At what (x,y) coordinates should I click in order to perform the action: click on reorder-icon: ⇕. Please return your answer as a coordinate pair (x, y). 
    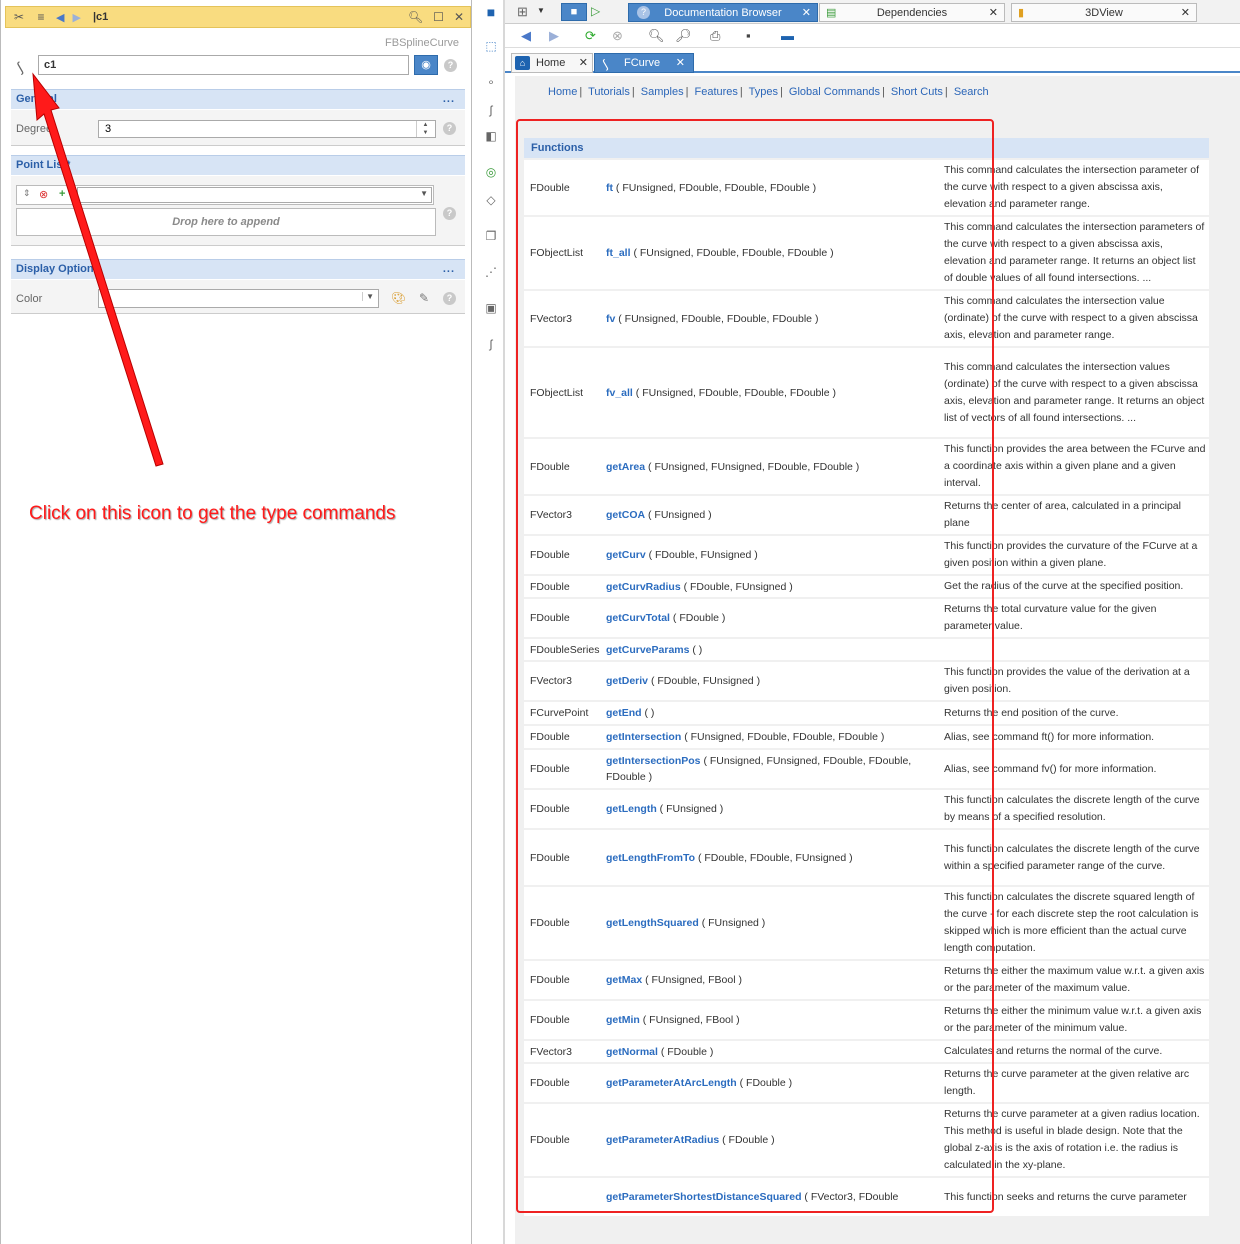
    Looking at the image, I should click on (27, 193).